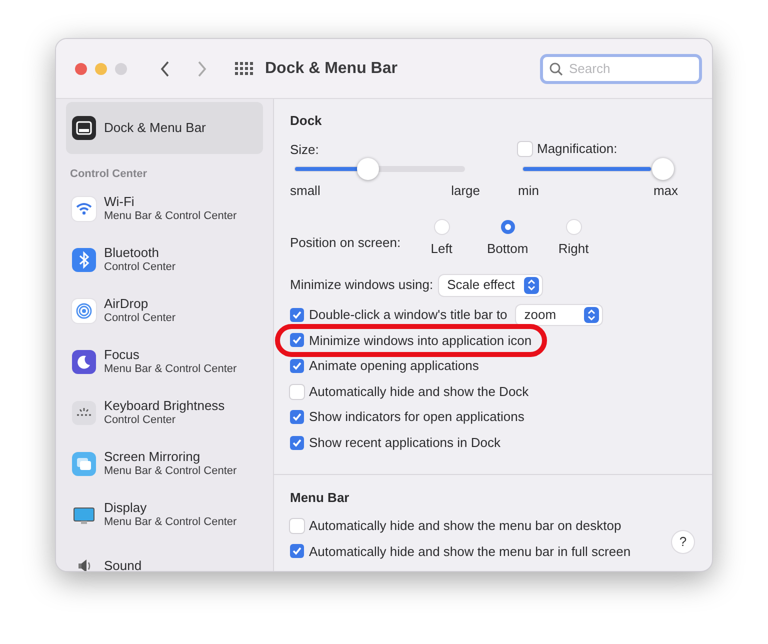 This screenshot has width=768, height=644. Describe the element at coordinates (164, 464) in the screenshot. I see `sidebar-item: Screen Mirroring Menu Bar & Control Center` at that location.